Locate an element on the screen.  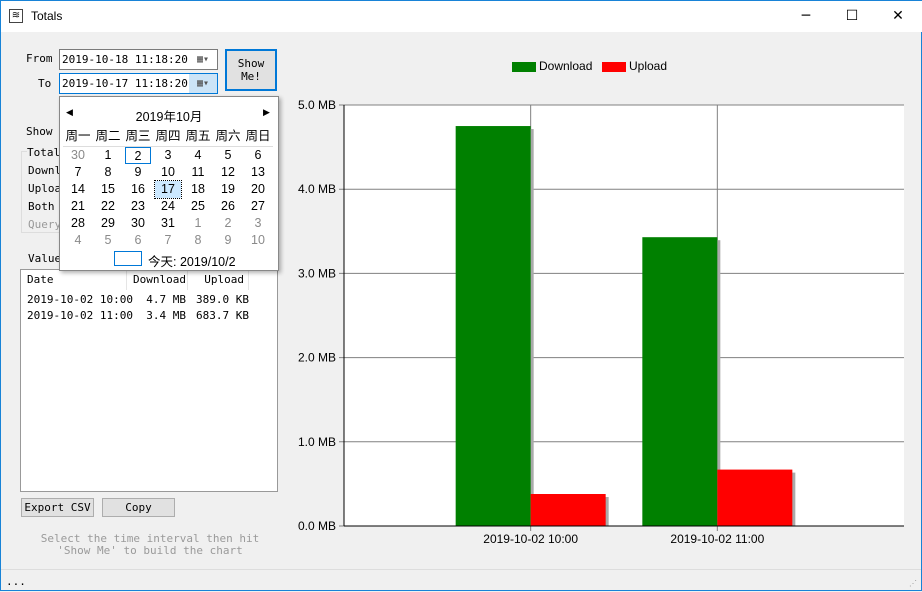
calendar-day: 23 is located at coordinates (138, 206).